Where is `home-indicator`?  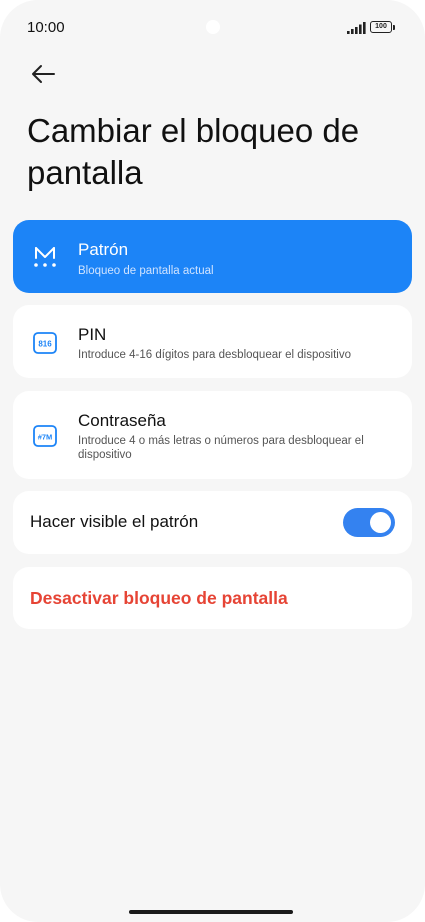
home-indicator is located at coordinates (211, 912).